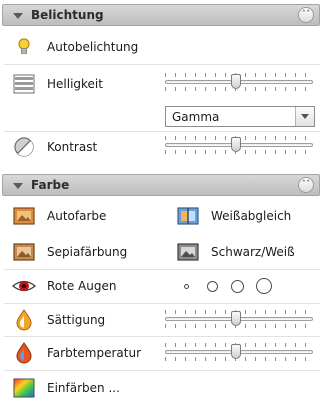 This screenshot has width=325, height=407. I want to click on schwarzweiss-label: Schwarz/Weiß, so click(253, 252).